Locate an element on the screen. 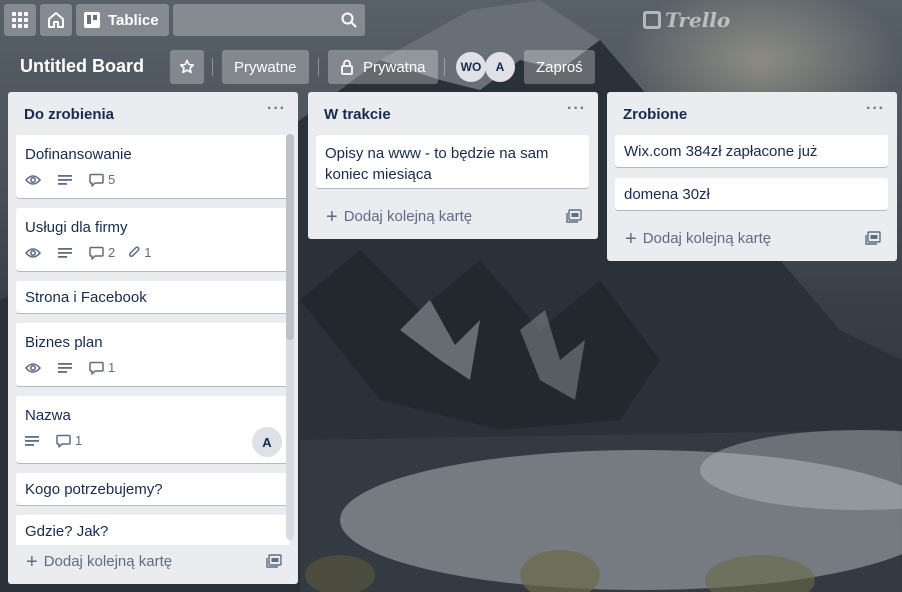  star-icon is located at coordinates (187, 66).